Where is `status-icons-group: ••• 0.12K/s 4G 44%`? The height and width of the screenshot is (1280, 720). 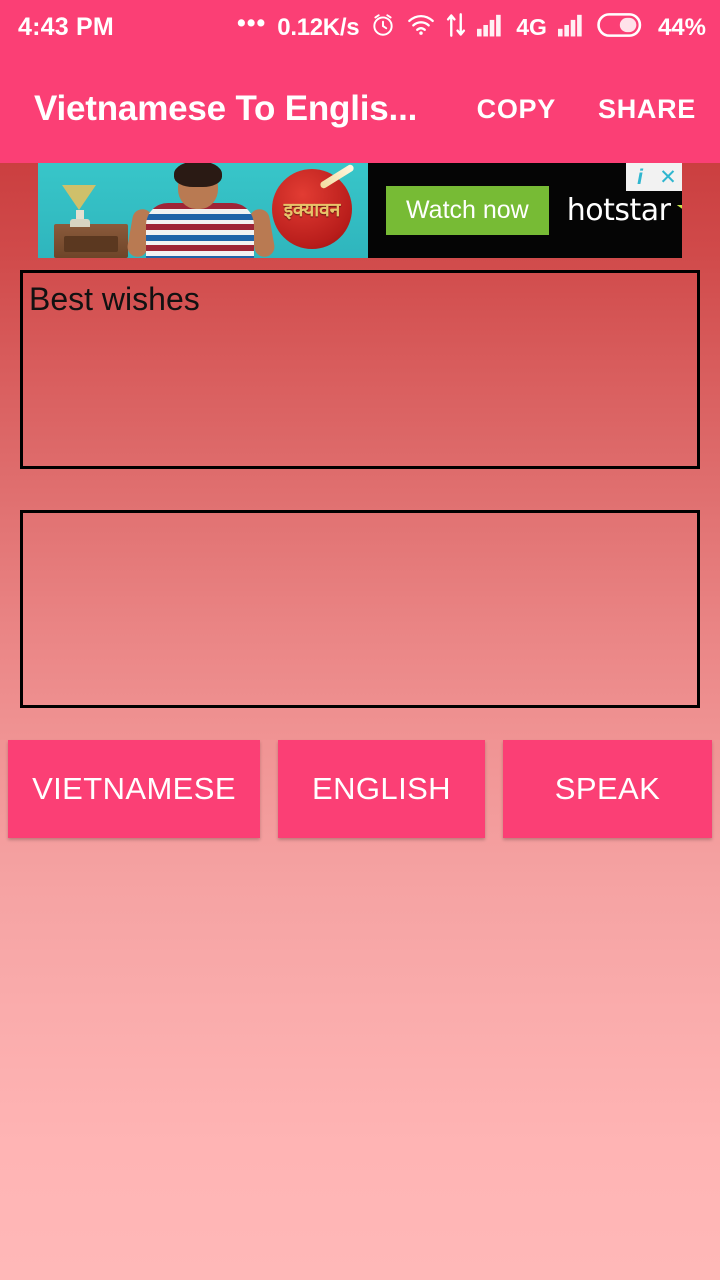
status-icons-group: ••• 0.12K/s 4G 44% is located at coordinates (471, 26).